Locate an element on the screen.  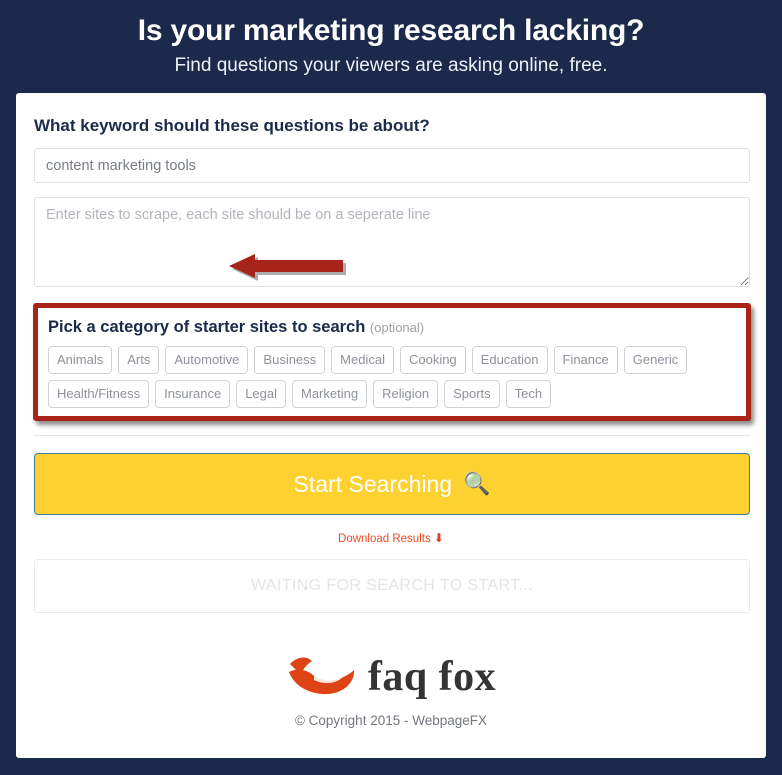
category-tag-health-fitness: Health/Fitness is located at coordinates (99, 394).